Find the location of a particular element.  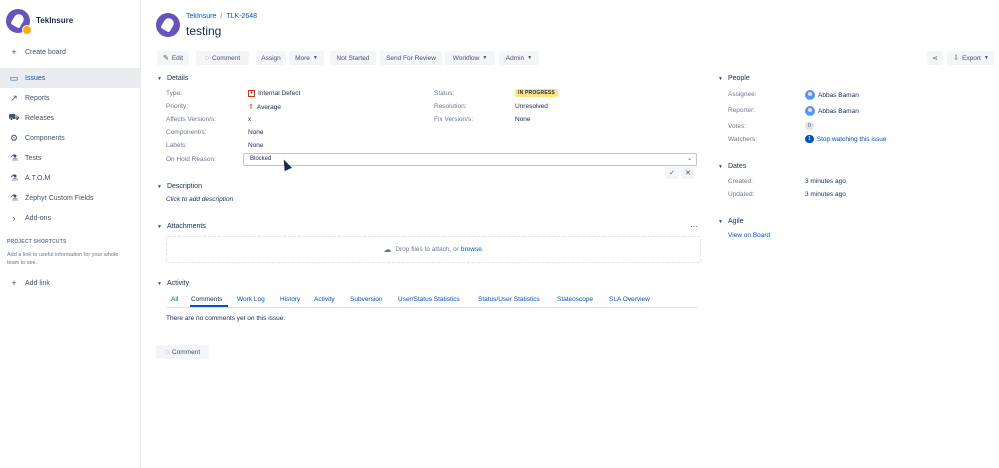

send-for-review-label: Send For Review is located at coordinates (411, 58).